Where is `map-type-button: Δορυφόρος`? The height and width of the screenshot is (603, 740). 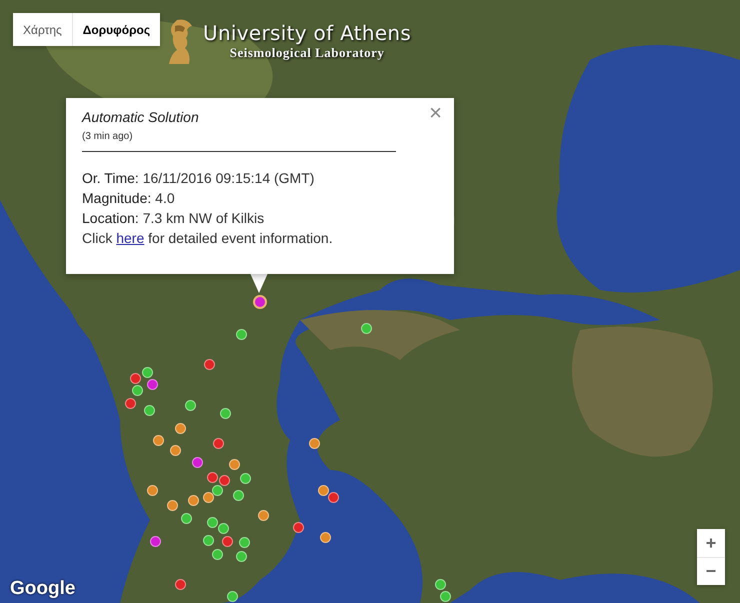 map-type-button: Δορυφόρος is located at coordinates (116, 29).